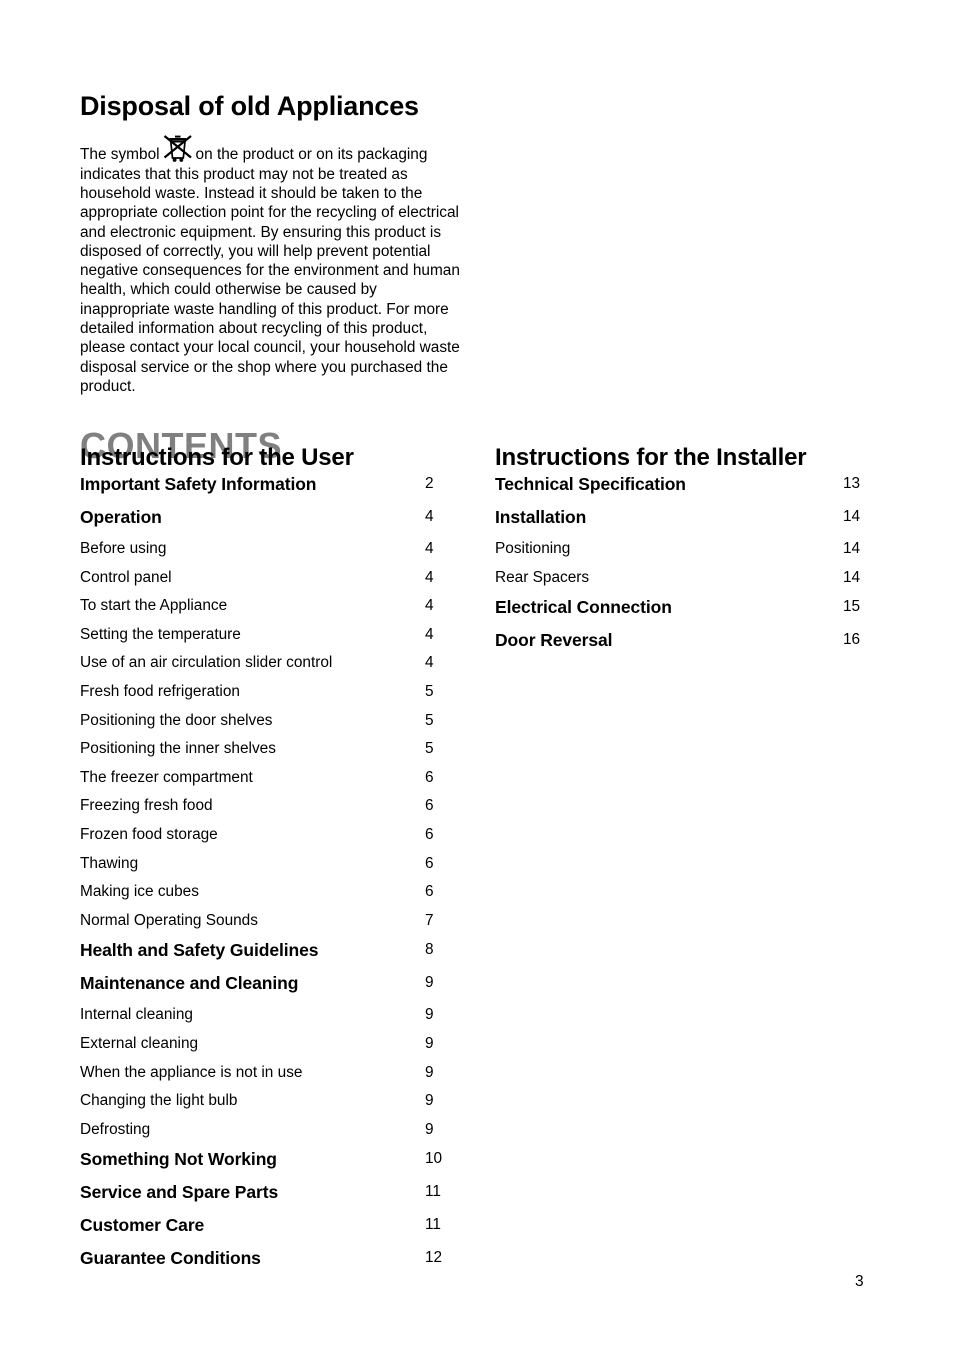 The image size is (954, 1351). I want to click on toc-entry: Service and Spare Parts 11, so click(262, 1196).